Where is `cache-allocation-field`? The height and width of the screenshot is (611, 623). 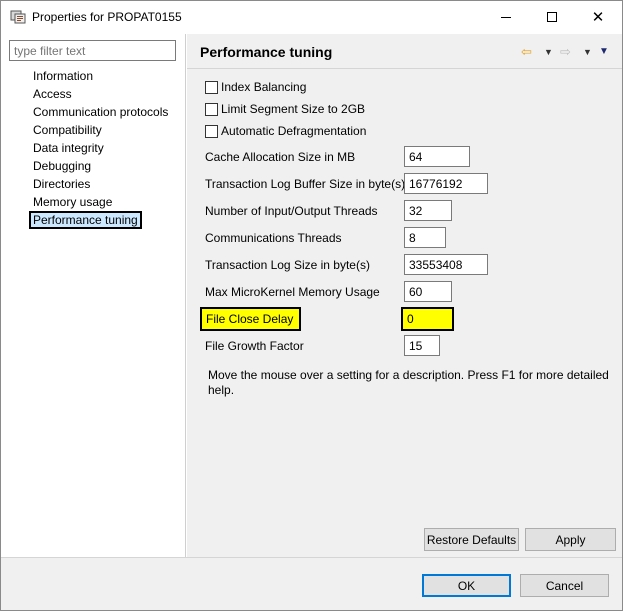
cache-allocation-field is located at coordinates (437, 156).